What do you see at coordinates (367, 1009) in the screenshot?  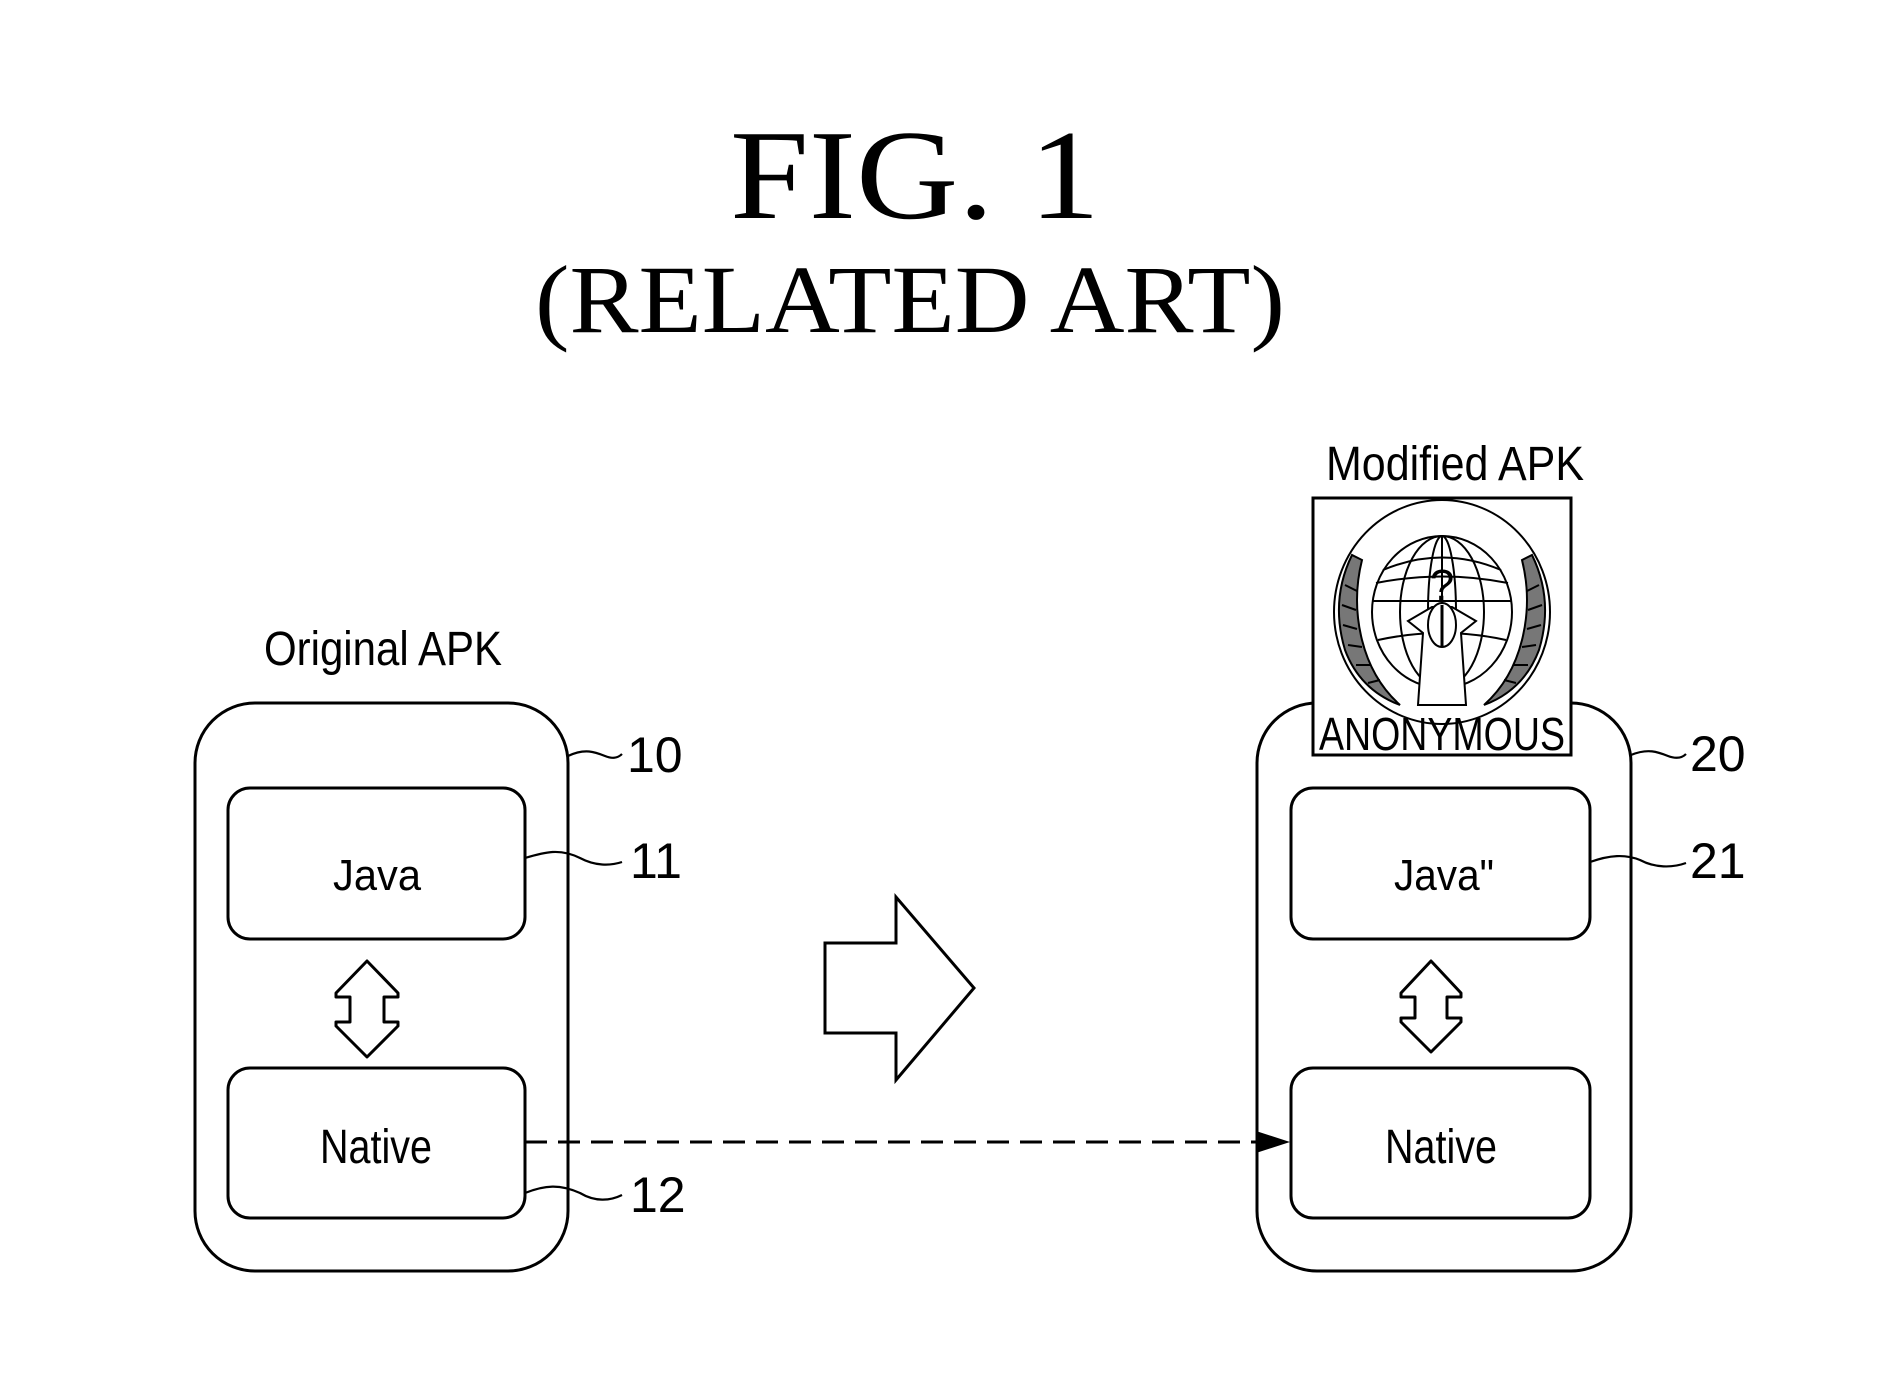 I see `original-bidirectional-arrow-icon` at bounding box center [367, 1009].